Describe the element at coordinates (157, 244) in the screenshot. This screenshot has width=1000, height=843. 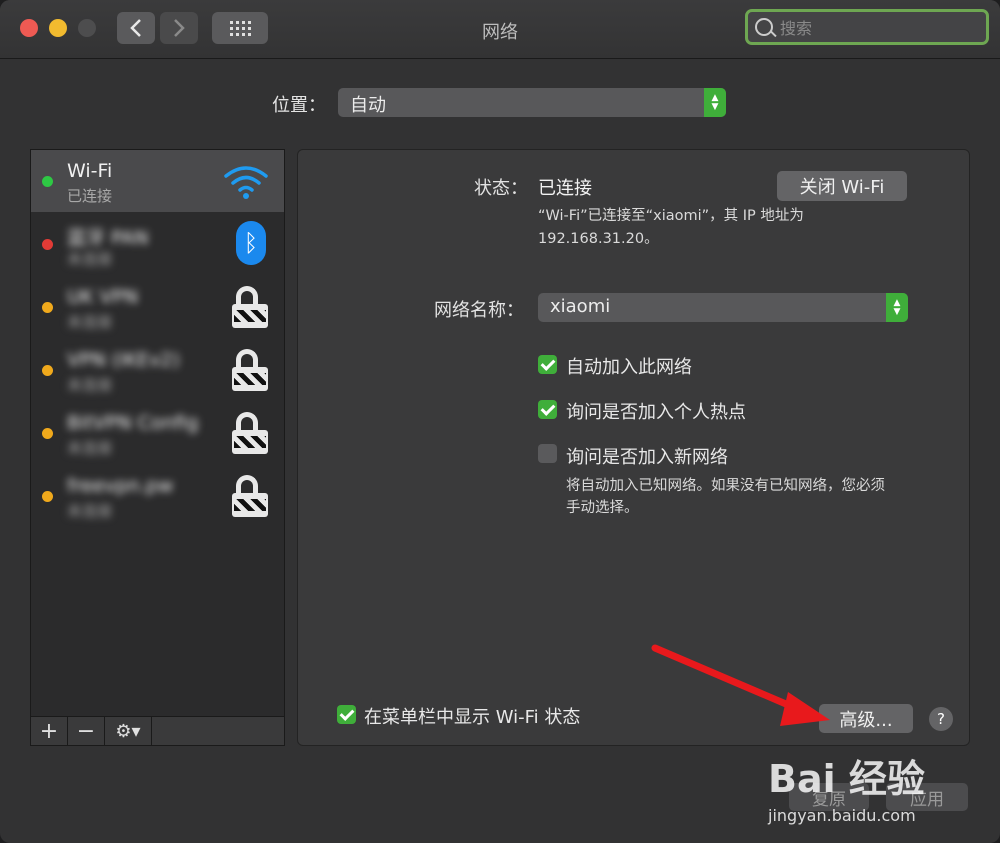
I see `service-item-bluetooth-pan: 蓝牙 PAN 未连接 ᛒ` at that location.